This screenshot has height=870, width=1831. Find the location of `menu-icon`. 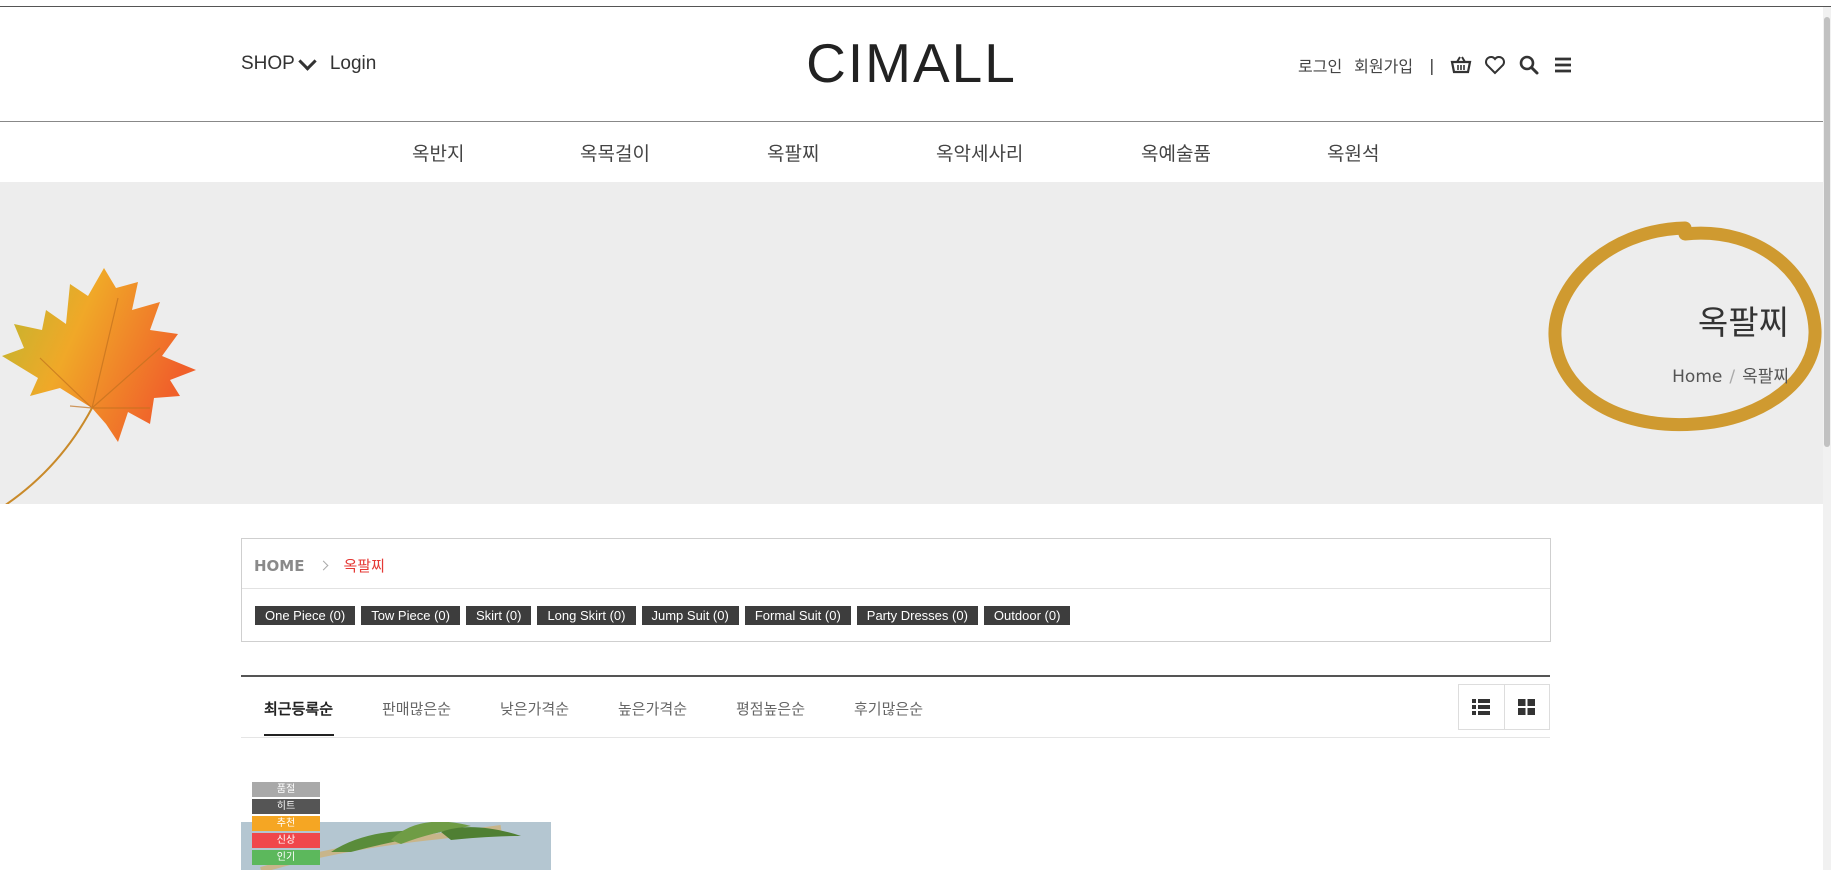

menu-icon is located at coordinates (1563, 65).